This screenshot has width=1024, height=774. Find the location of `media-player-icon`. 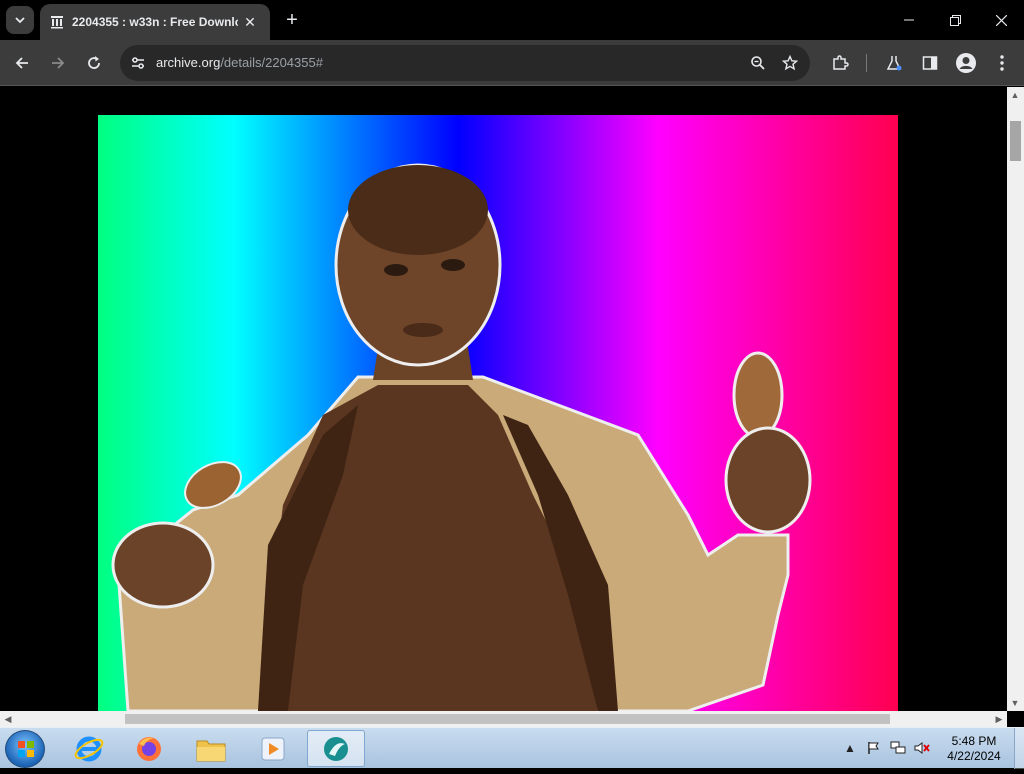

media-player-icon is located at coordinates (273, 748).